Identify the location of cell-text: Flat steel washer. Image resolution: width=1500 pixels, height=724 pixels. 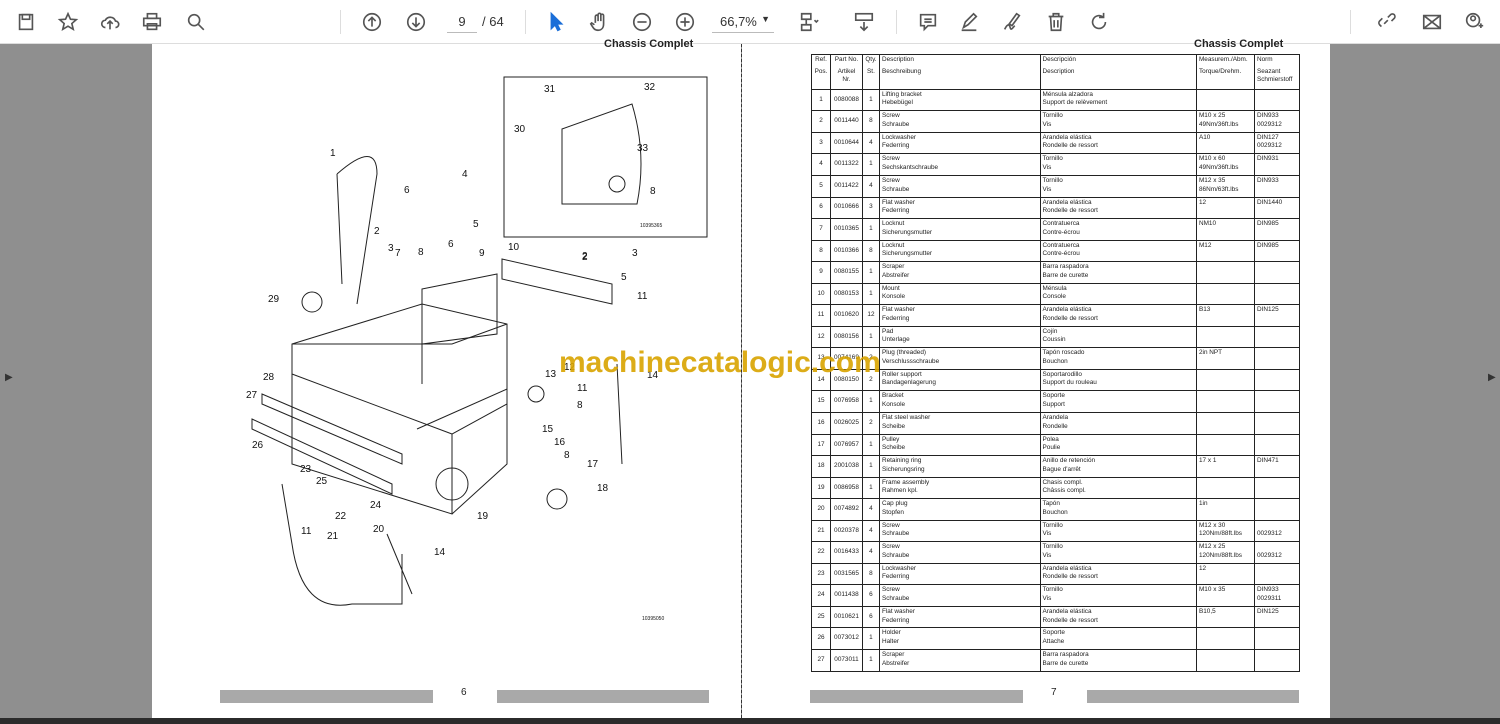
(906, 417).